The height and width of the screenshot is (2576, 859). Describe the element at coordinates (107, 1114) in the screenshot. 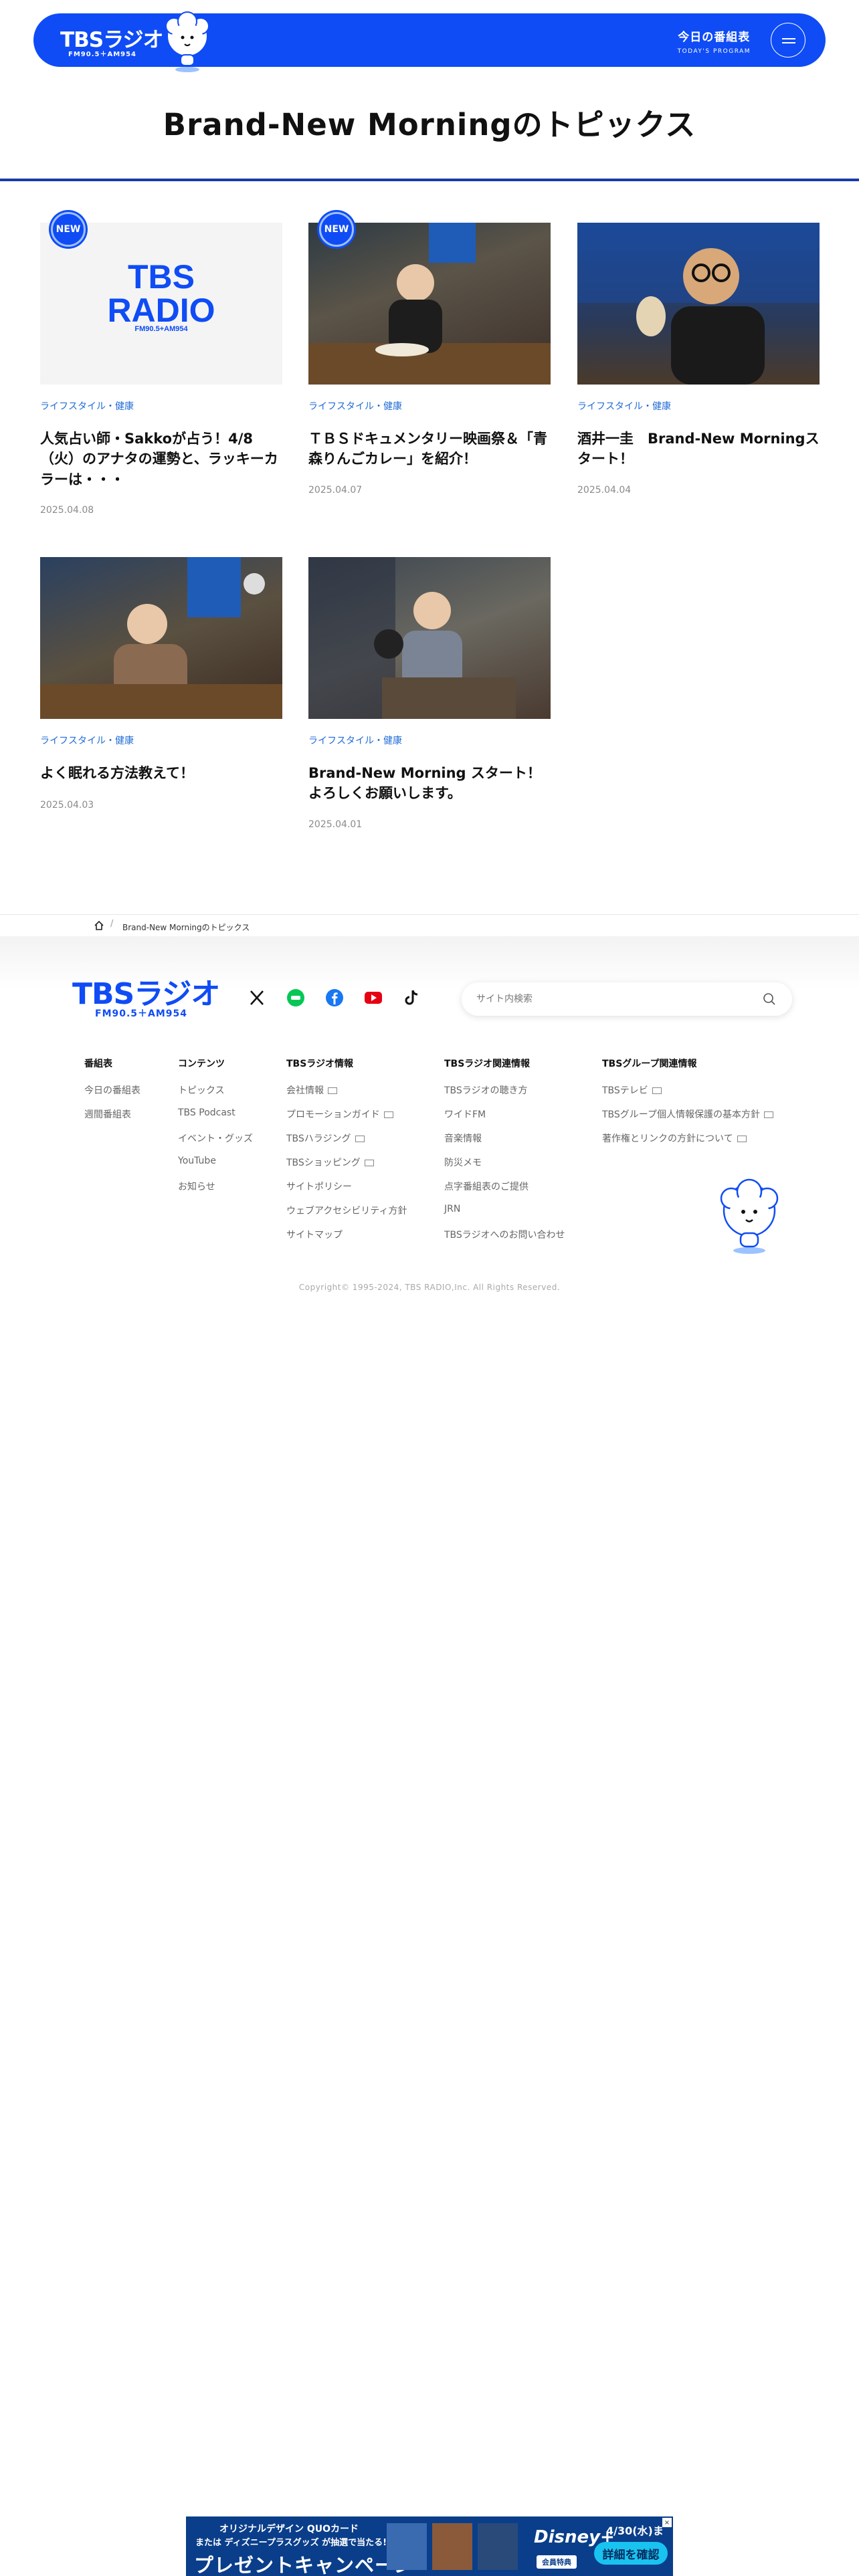

I see `footer-link: 週間番組表` at that location.